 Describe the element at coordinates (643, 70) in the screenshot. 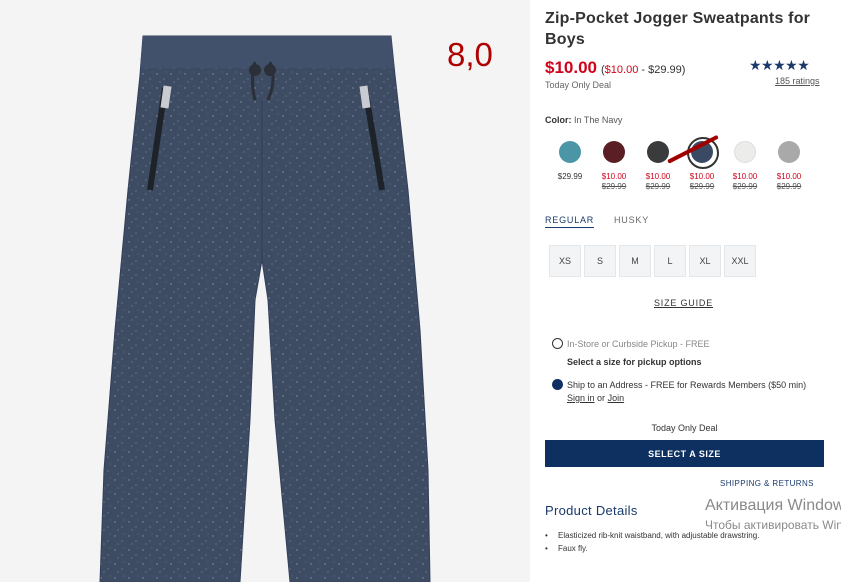

I see `price-range: ($10.00 - $29.99)` at that location.